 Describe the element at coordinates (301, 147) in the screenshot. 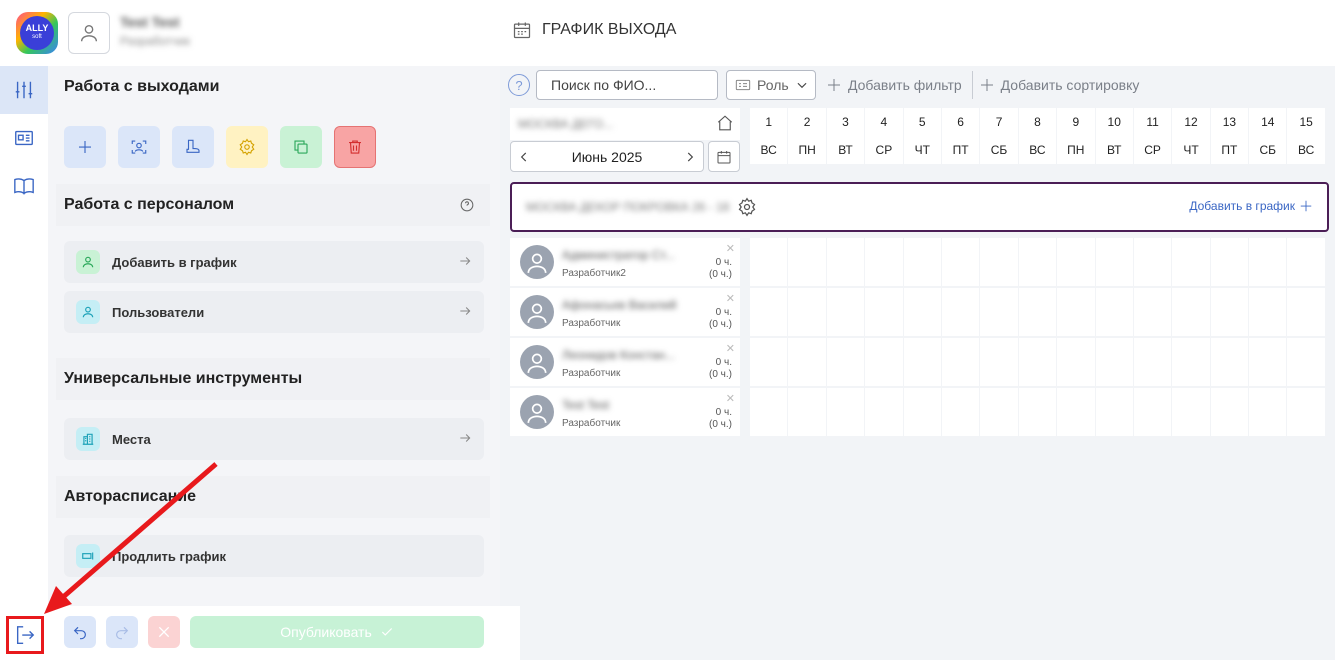

I see `copy-exit-button` at that location.